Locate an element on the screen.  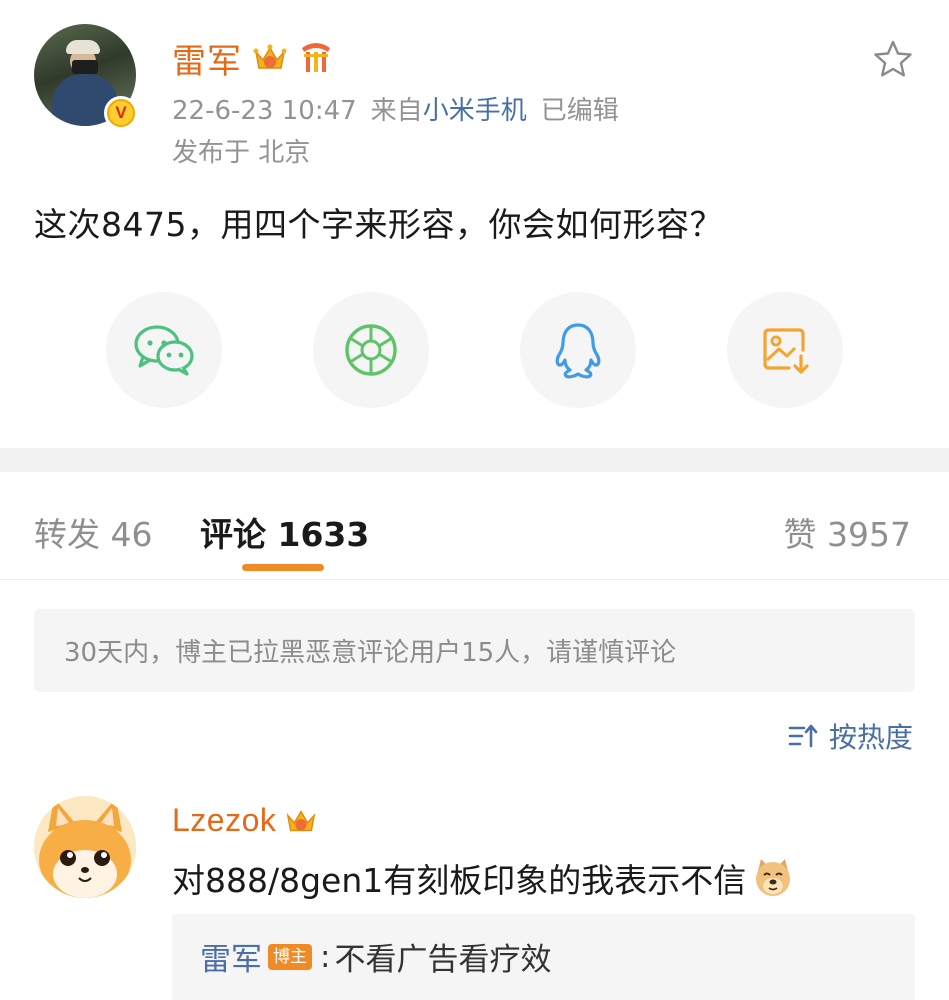
share-bar is located at coordinates (476, 351).